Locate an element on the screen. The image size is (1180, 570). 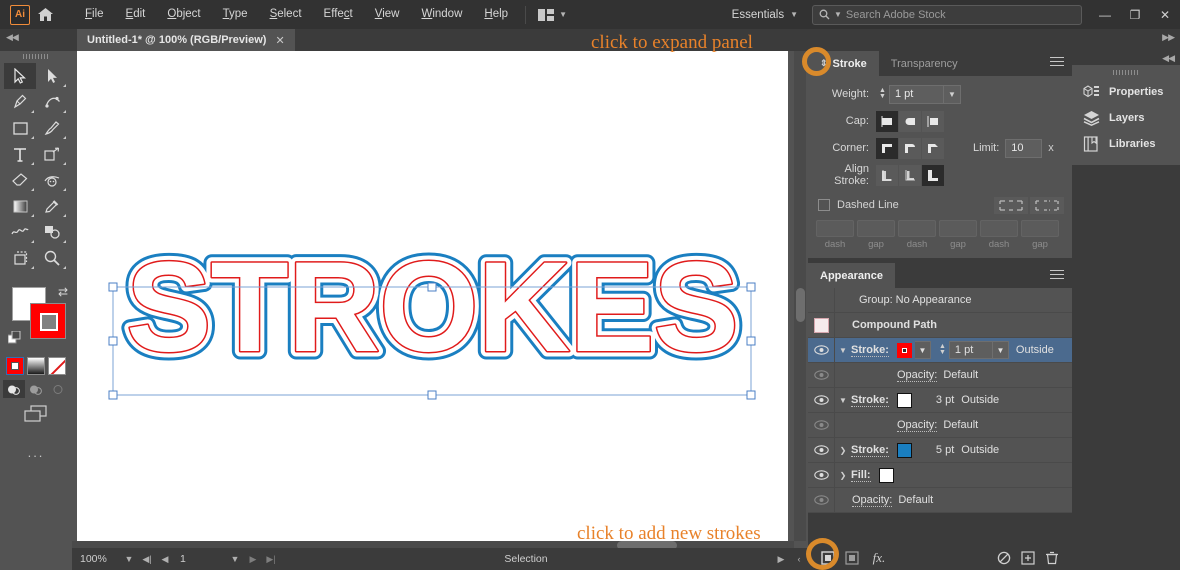
menu-file: FFileile is located at coordinates (94, 14).